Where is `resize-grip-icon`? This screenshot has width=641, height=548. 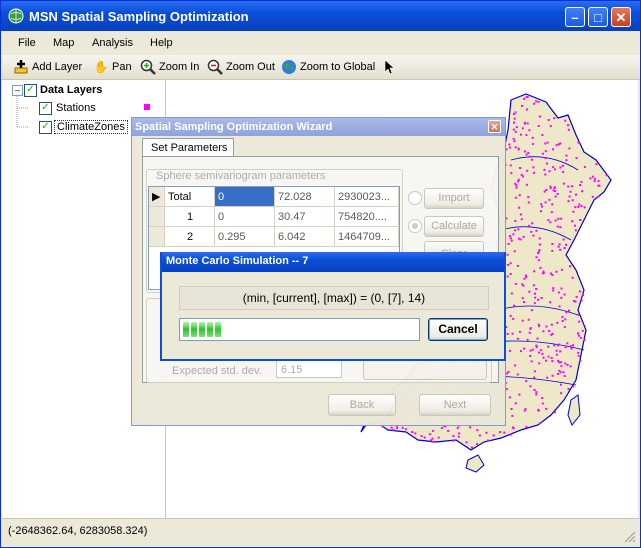
resize-grip-icon is located at coordinates (630, 537).